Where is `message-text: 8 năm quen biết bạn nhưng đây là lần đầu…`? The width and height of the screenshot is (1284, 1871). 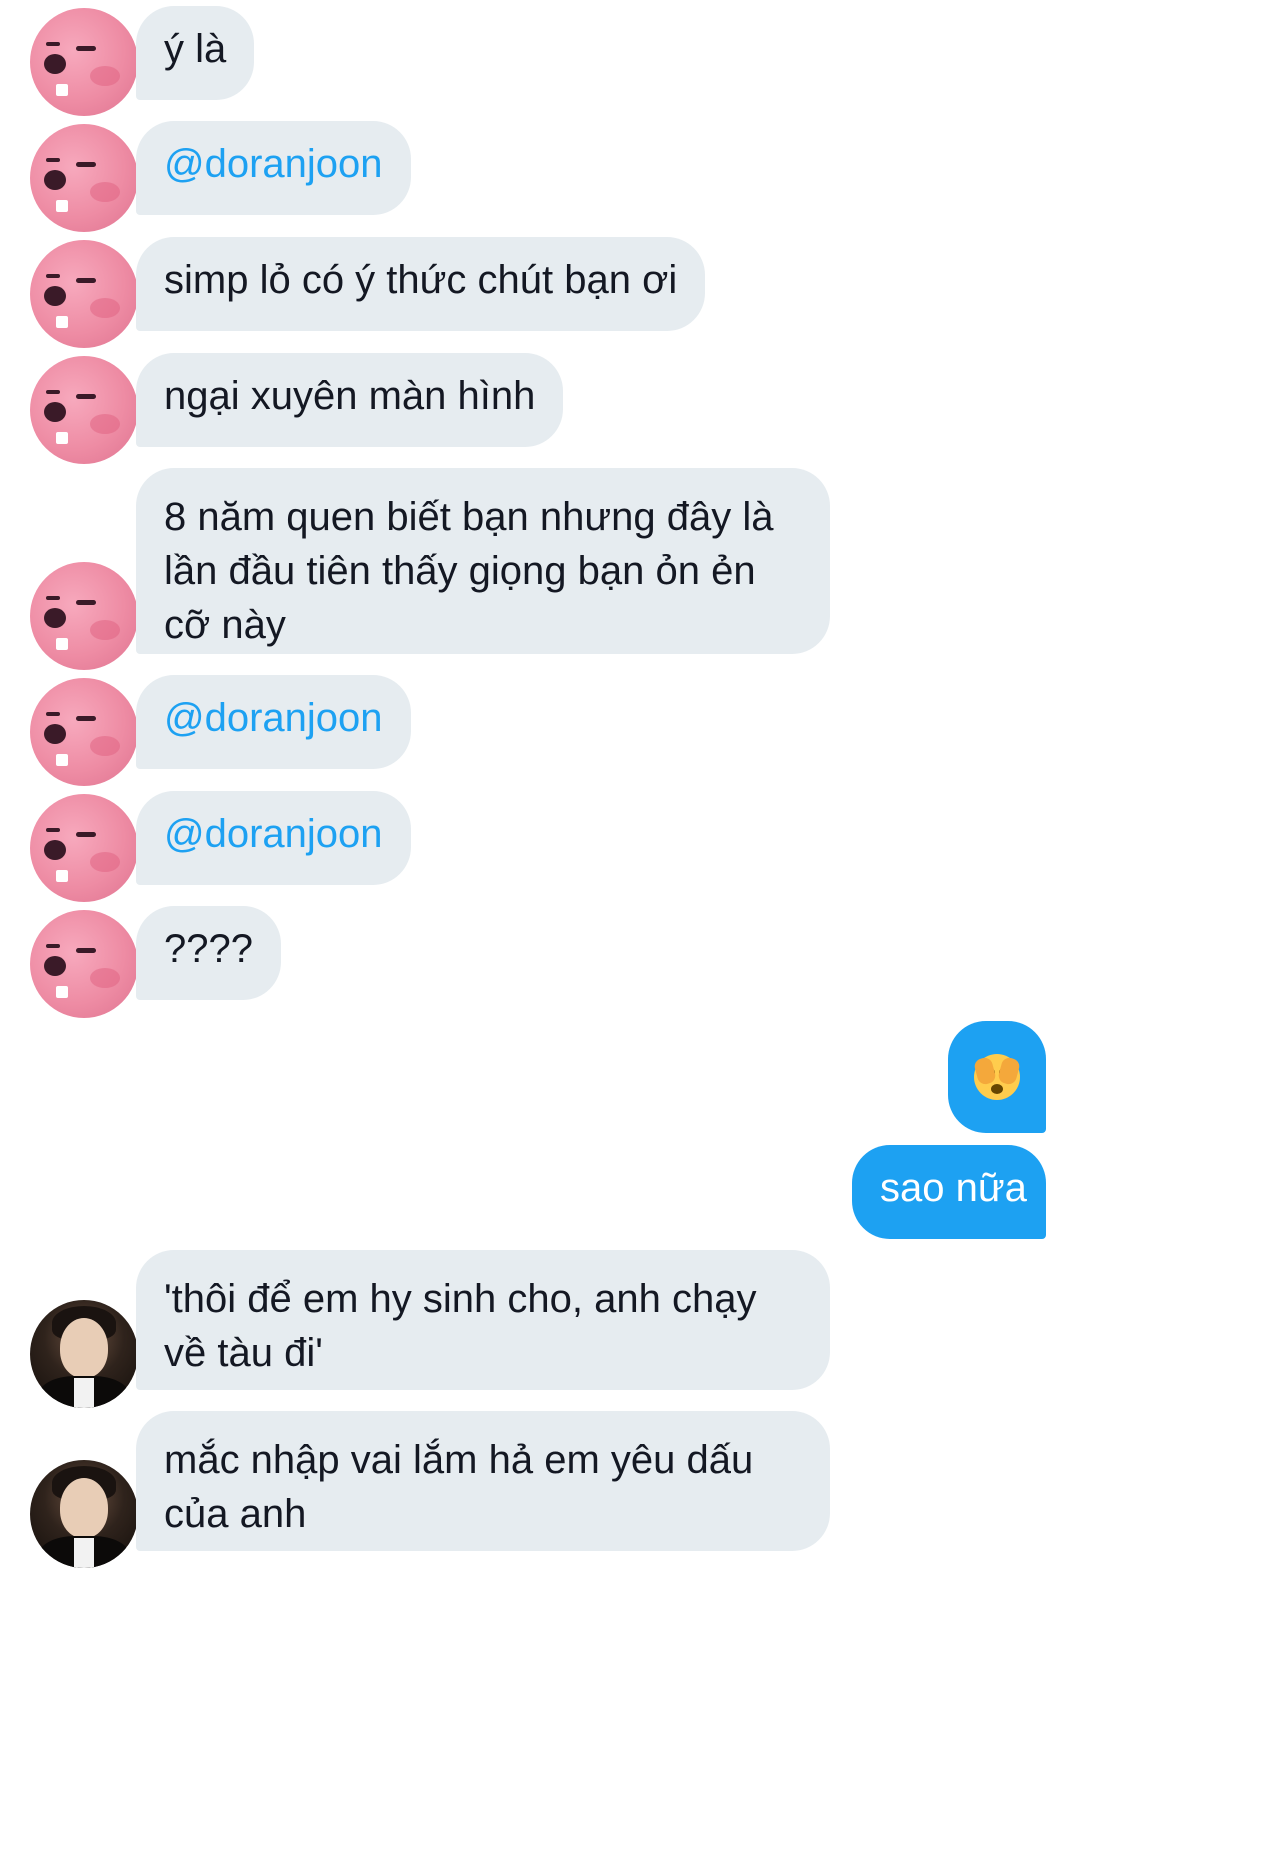 message-text: 8 năm quen biết bạn nhưng đây là lần đầu… is located at coordinates (469, 571).